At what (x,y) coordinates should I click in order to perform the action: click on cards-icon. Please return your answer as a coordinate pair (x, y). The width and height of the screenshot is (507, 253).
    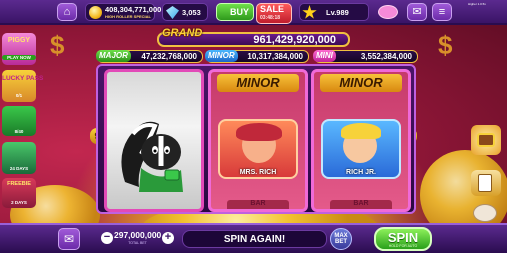
    Looking at the image, I should click on (485, 183).